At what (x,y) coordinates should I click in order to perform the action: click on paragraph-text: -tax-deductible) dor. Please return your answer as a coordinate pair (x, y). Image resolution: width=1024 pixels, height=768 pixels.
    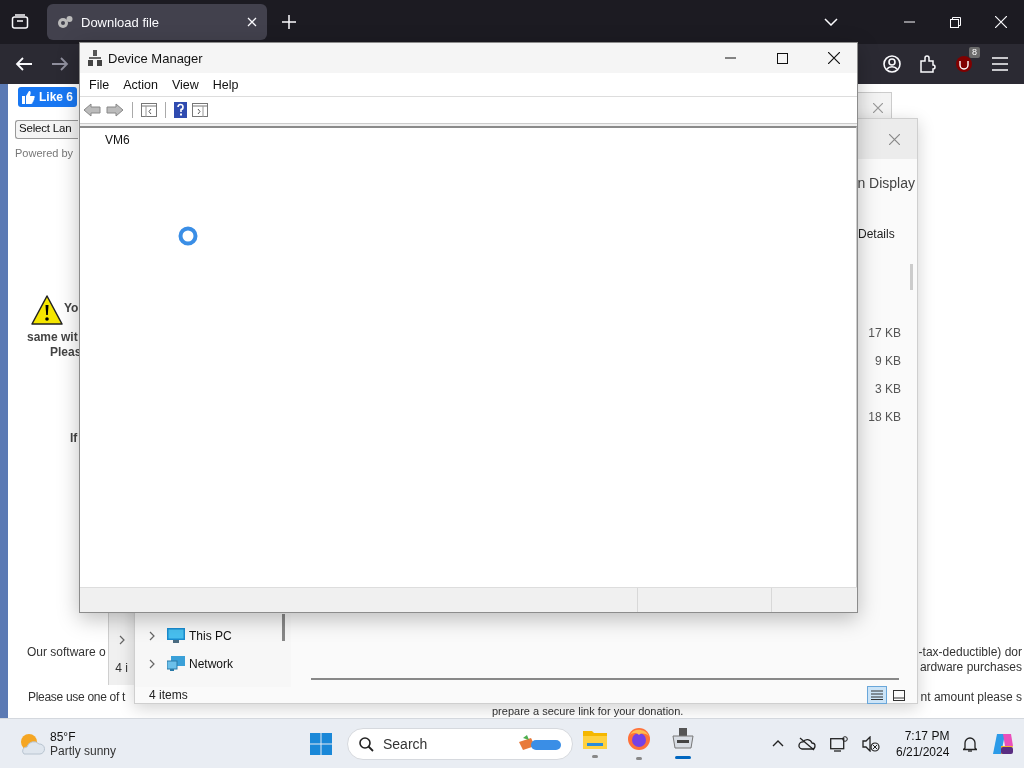
    Looking at the image, I should click on (970, 652).